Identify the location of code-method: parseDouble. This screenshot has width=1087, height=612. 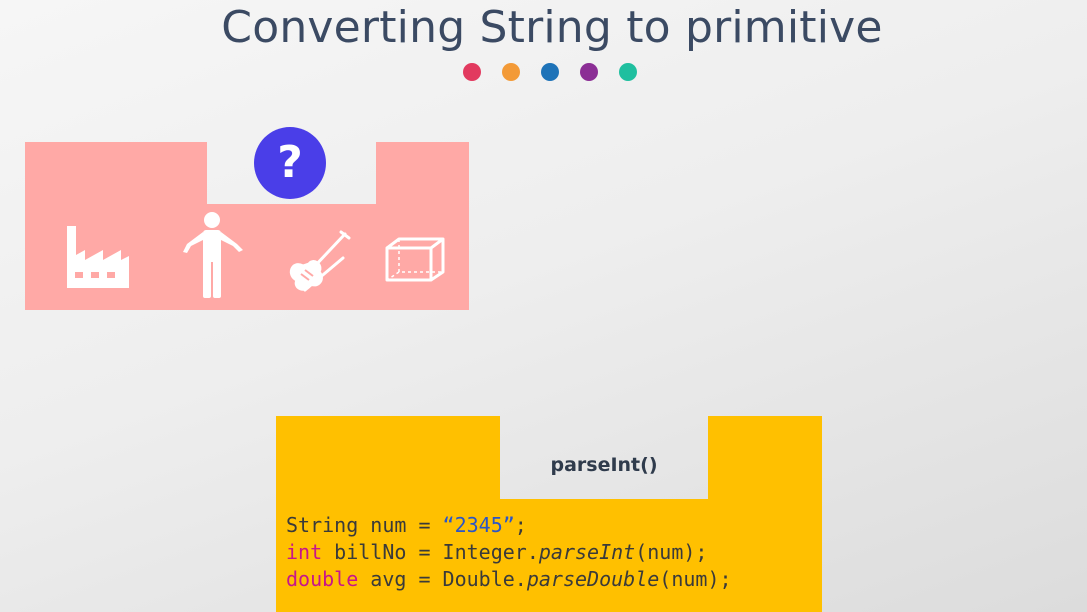
(593, 579).